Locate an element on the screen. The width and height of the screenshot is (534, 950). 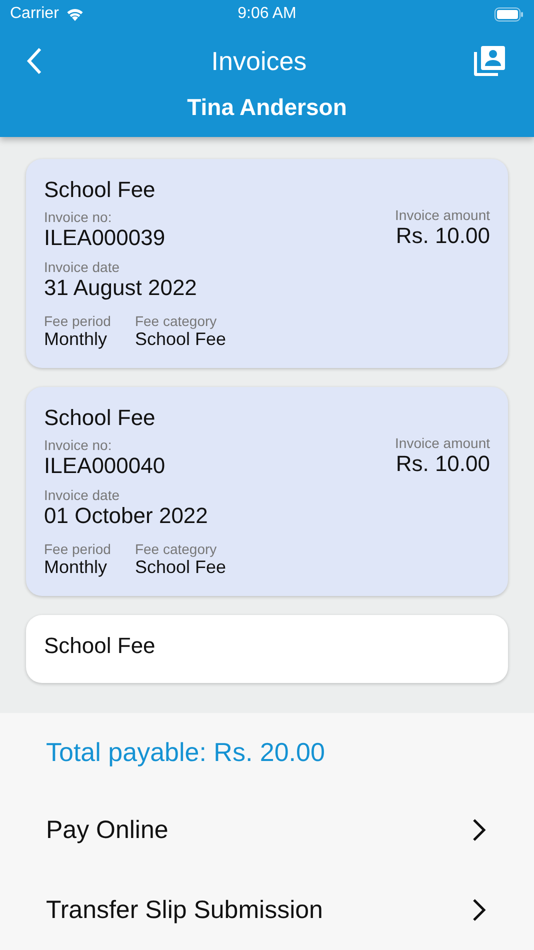
action-row: Transfer Slip Submission is located at coordinates (290, 910).